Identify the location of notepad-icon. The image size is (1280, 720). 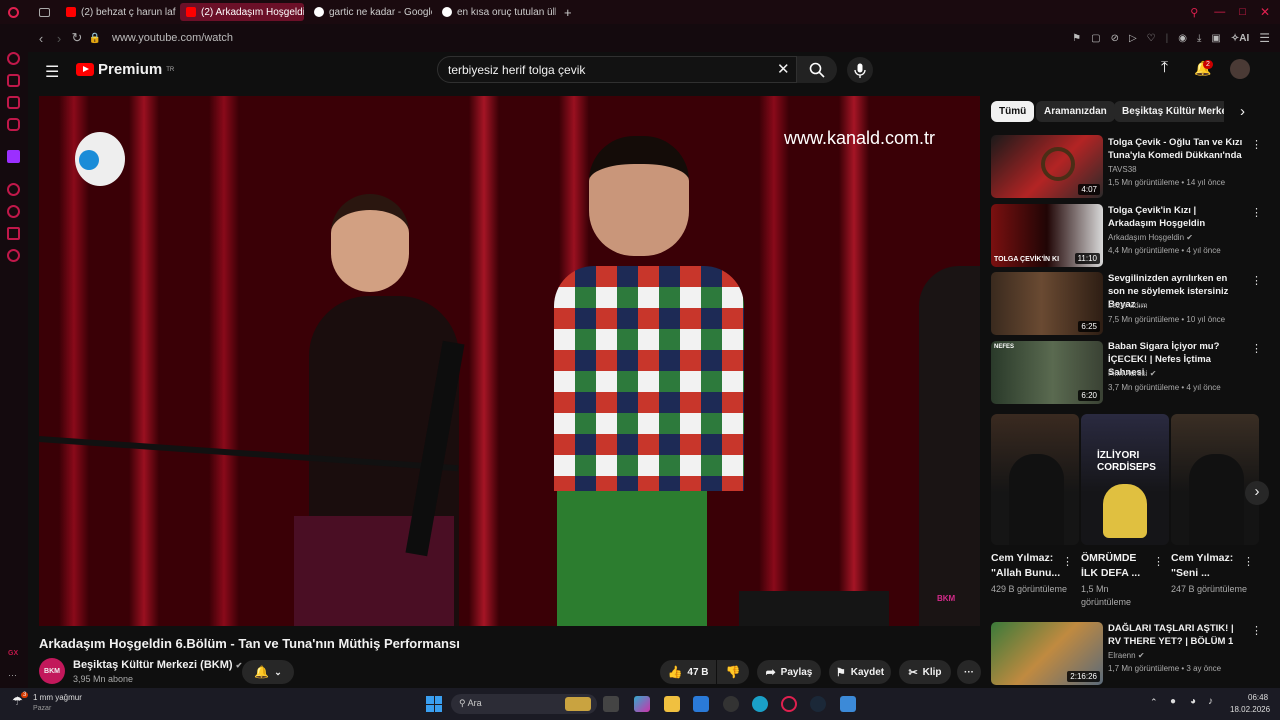
(848, 704).